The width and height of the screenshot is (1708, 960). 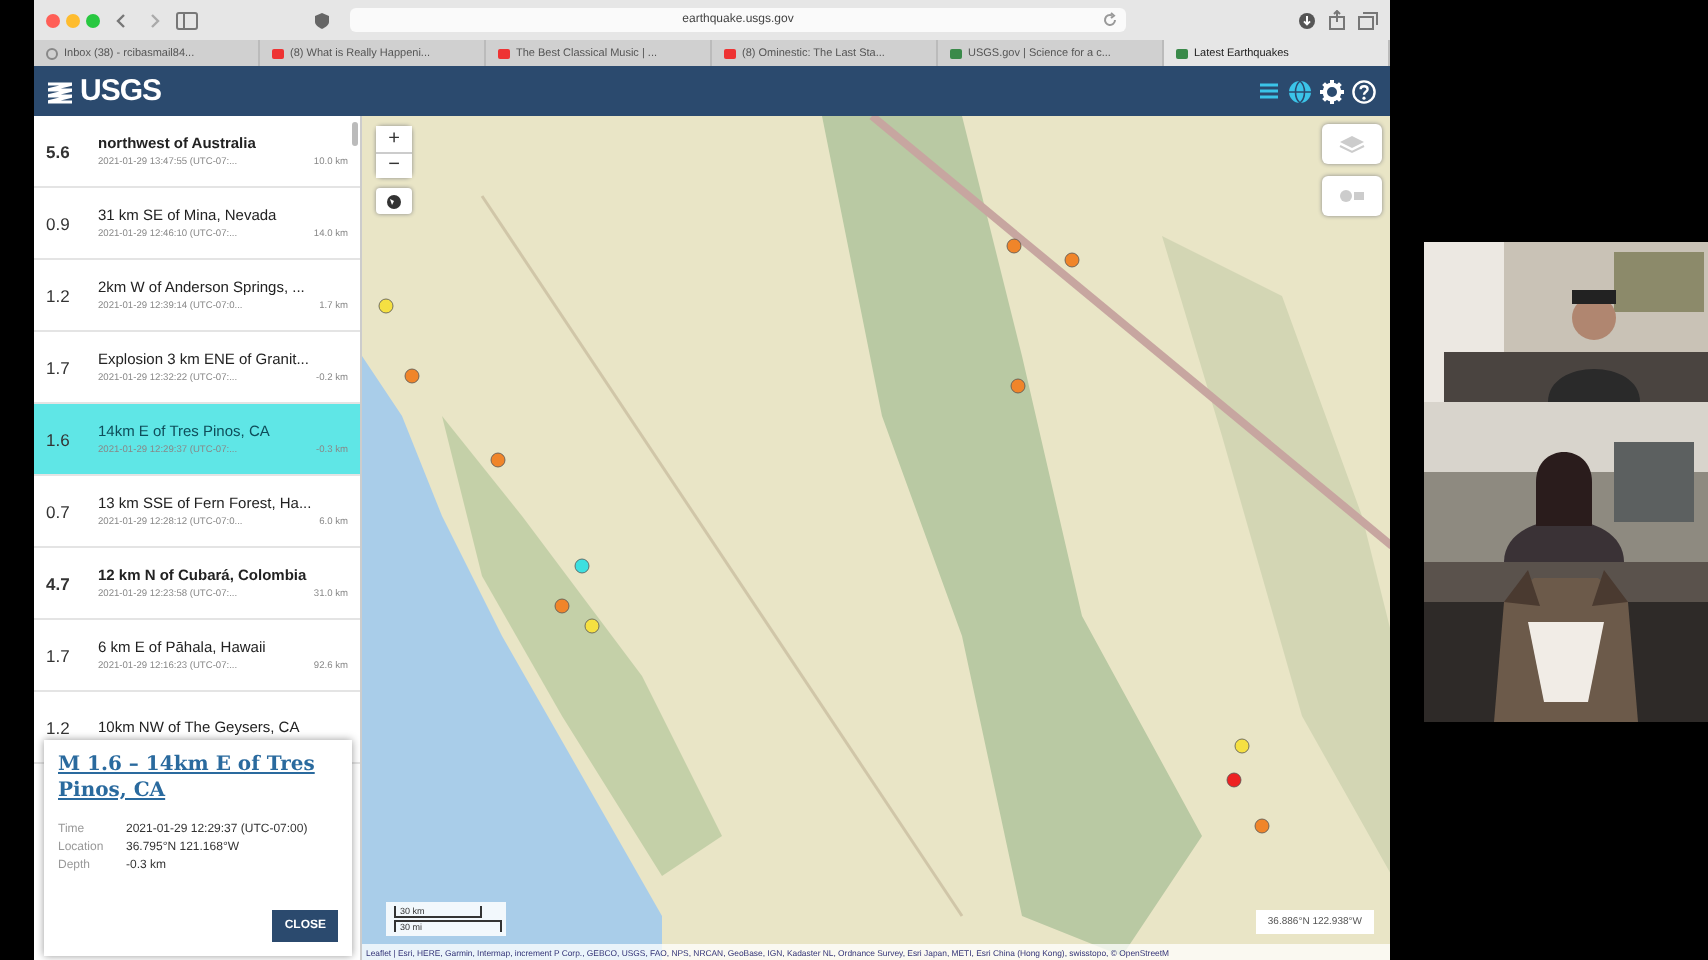 What do you see at coordinates (1352, 196) in the screenshot?
I see `toggle-icon` at bounding box center [1352, 196].